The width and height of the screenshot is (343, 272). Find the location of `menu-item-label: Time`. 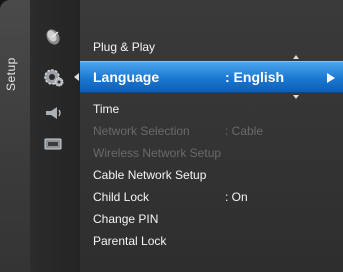

menu-item-label: Time is located at coordinates (106, 109).